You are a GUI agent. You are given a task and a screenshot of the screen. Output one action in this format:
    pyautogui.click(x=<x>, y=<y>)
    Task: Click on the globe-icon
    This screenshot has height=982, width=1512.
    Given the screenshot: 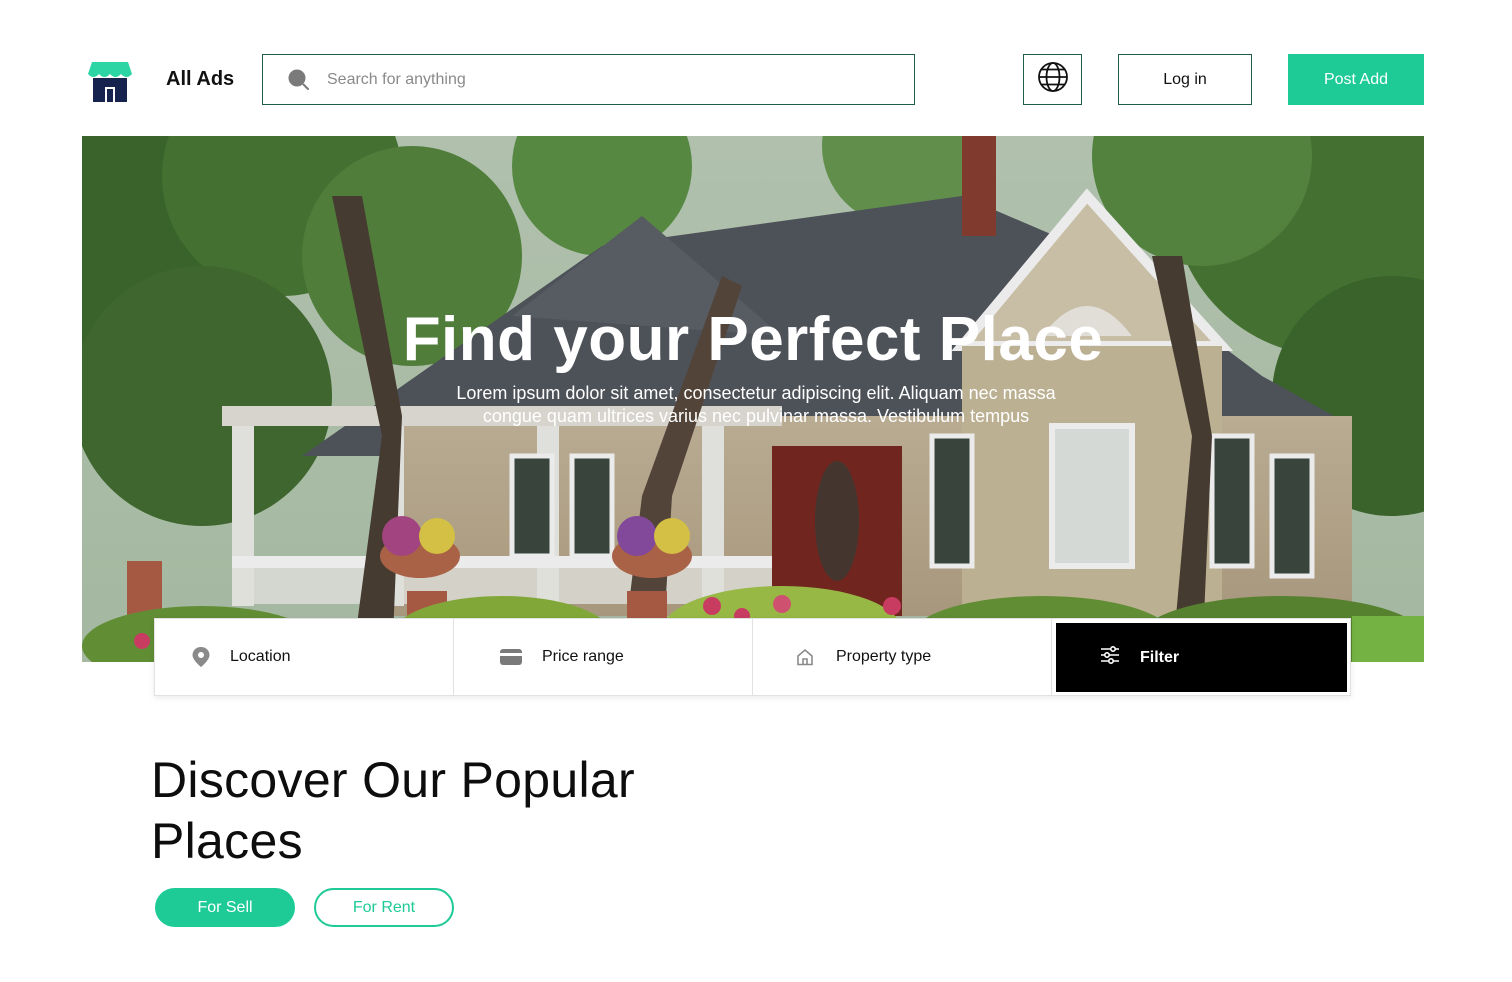 What is the action you would take?
    pyautogui.click(x=1053, y=79)
    